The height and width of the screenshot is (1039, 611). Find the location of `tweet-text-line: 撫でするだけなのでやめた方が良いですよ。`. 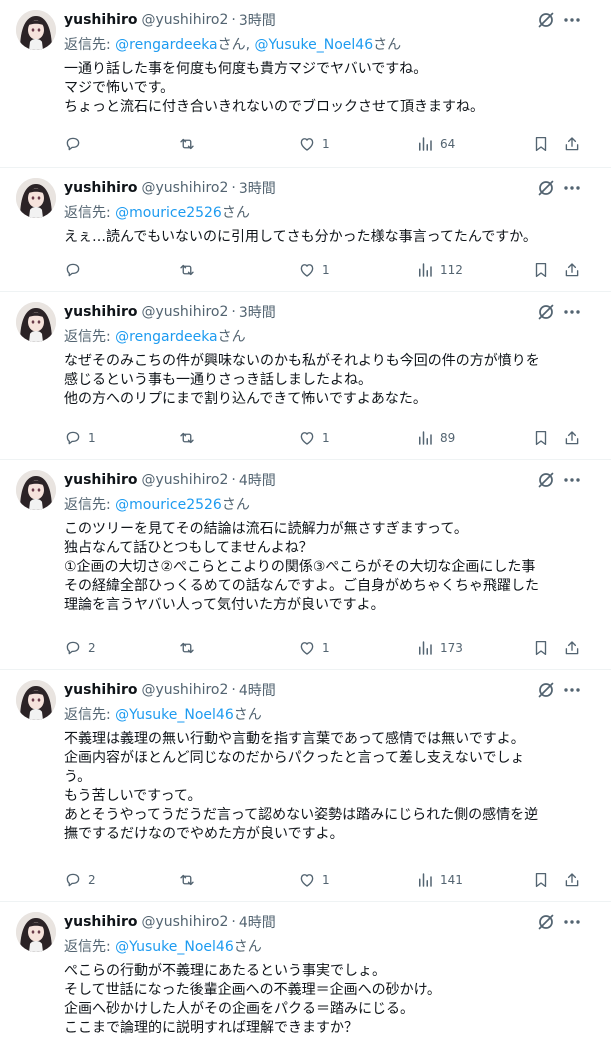

tweet-text-line: 撫でするだけなのでやめた方が良いですよ。 is located at coordinates (204, 834).